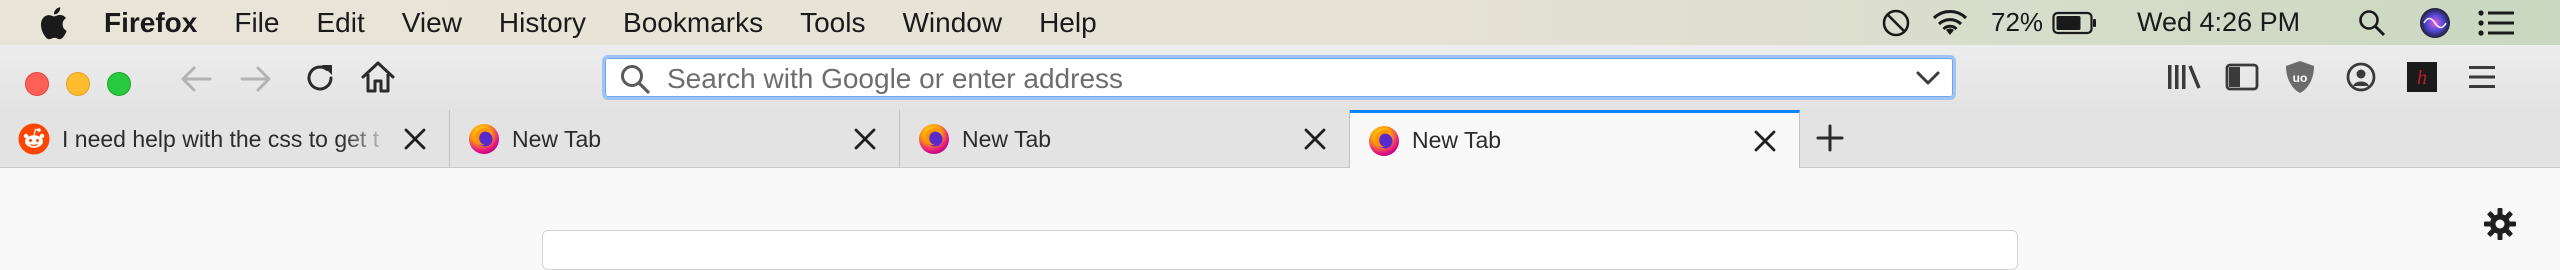  I want to click on newtab-search-box, so click(1280, 250).